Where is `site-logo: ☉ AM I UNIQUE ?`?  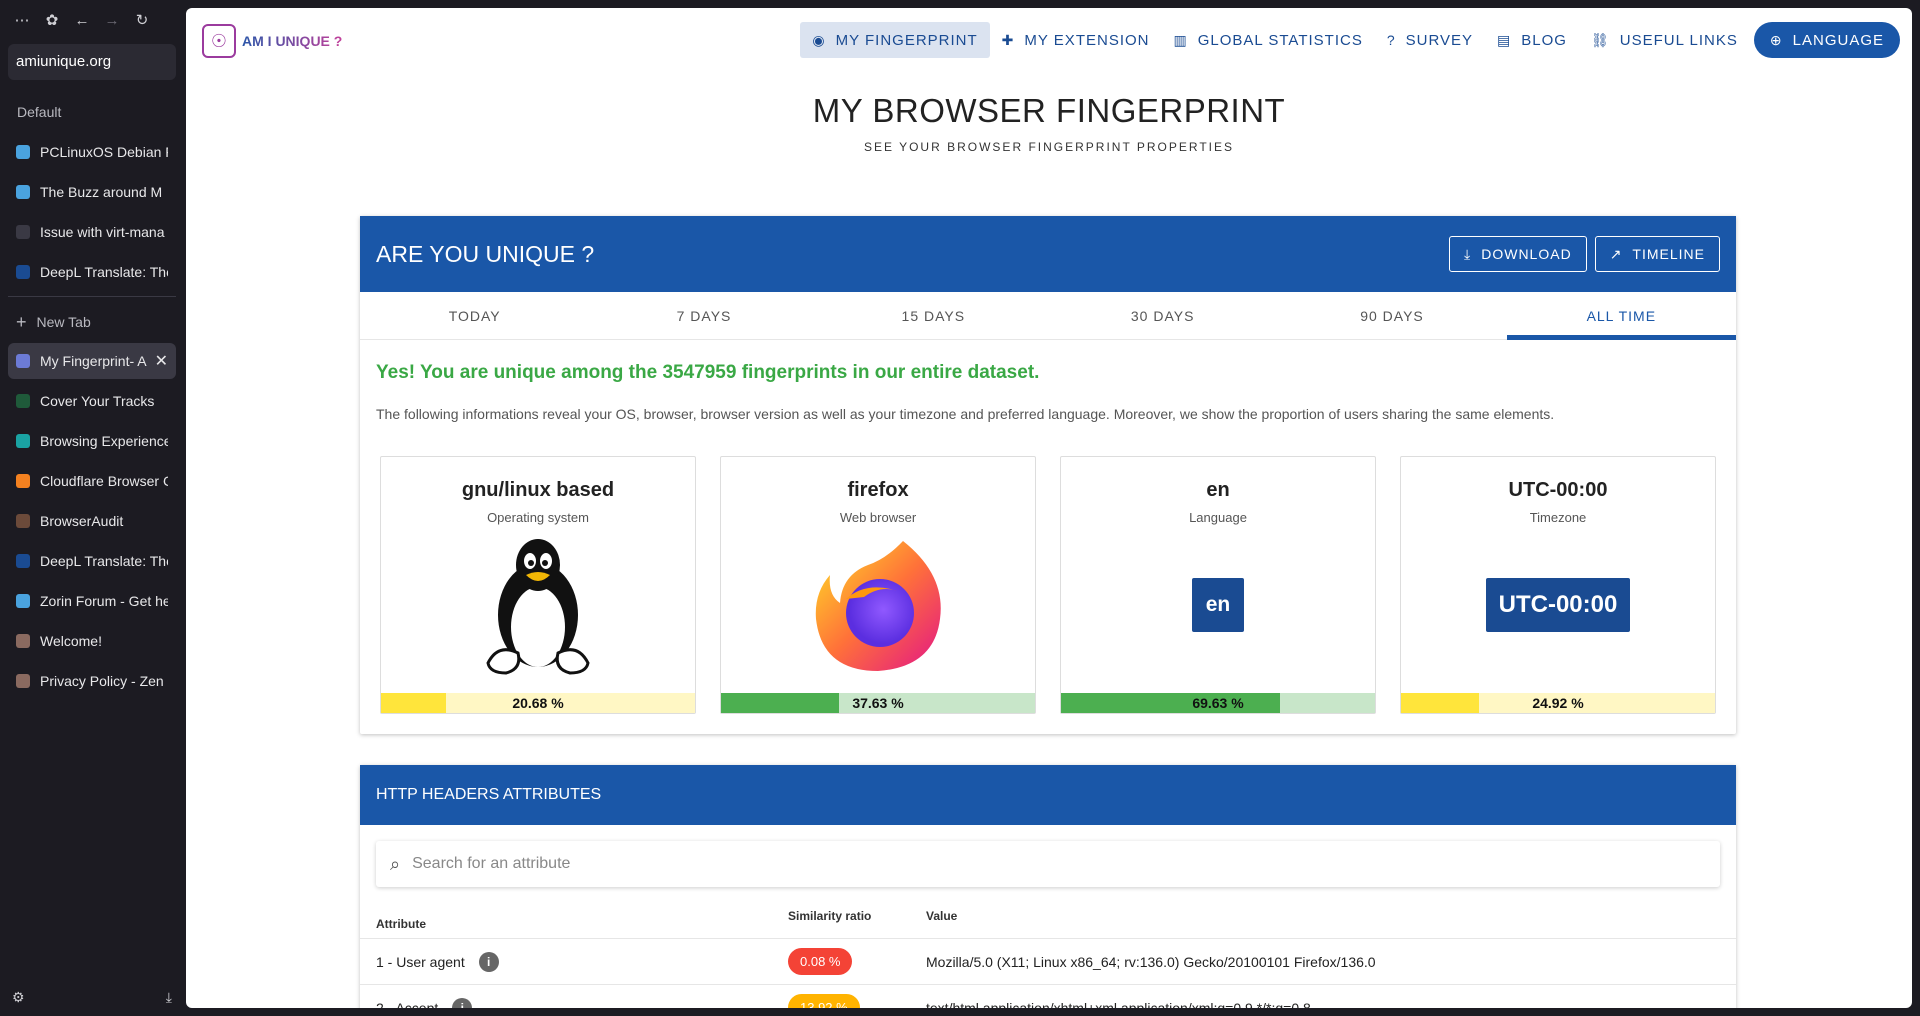
site-logo: ☉ AM I UNIQUE ? is located at coordinates (272, 41).